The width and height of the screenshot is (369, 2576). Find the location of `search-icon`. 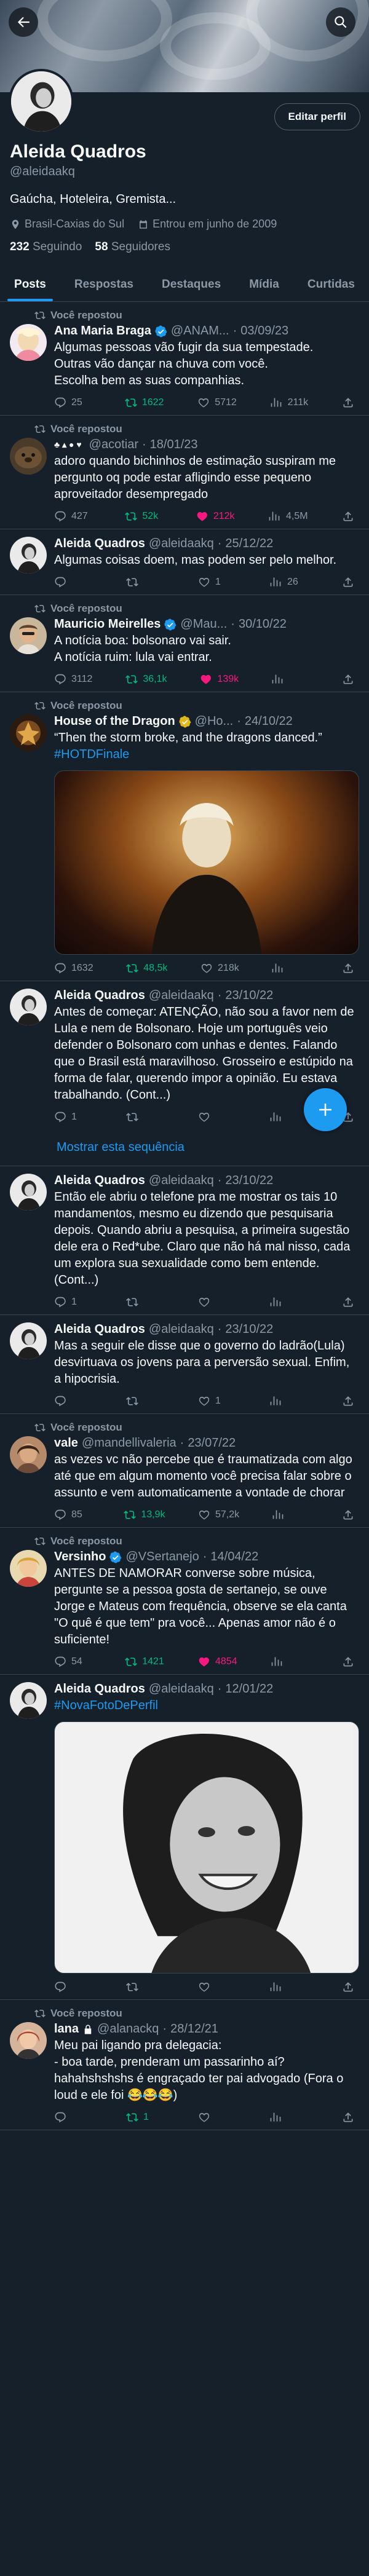

search-icon is located at coordinates (340, 22).